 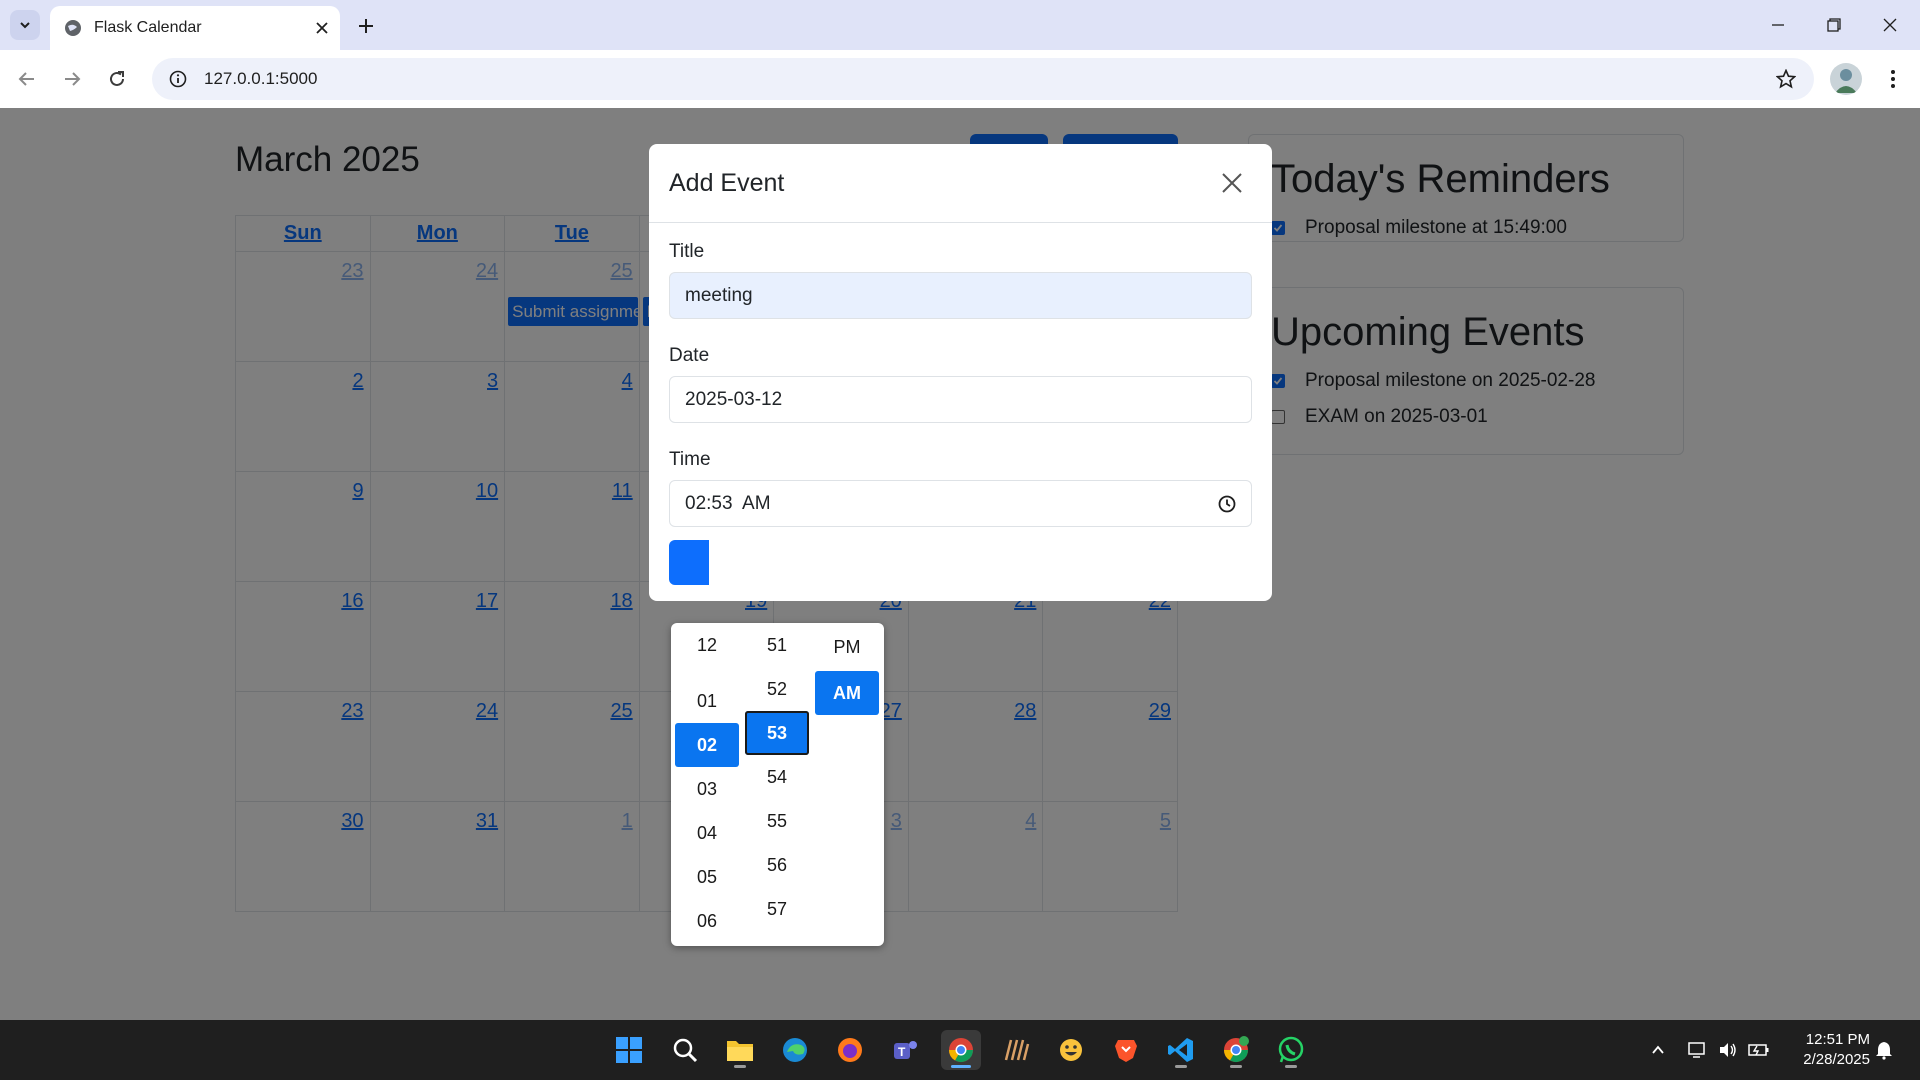 What do you see at coordinates (1227, 504) in the screenshot?
I see `clock-icon` at bounding box center [1227, 504].